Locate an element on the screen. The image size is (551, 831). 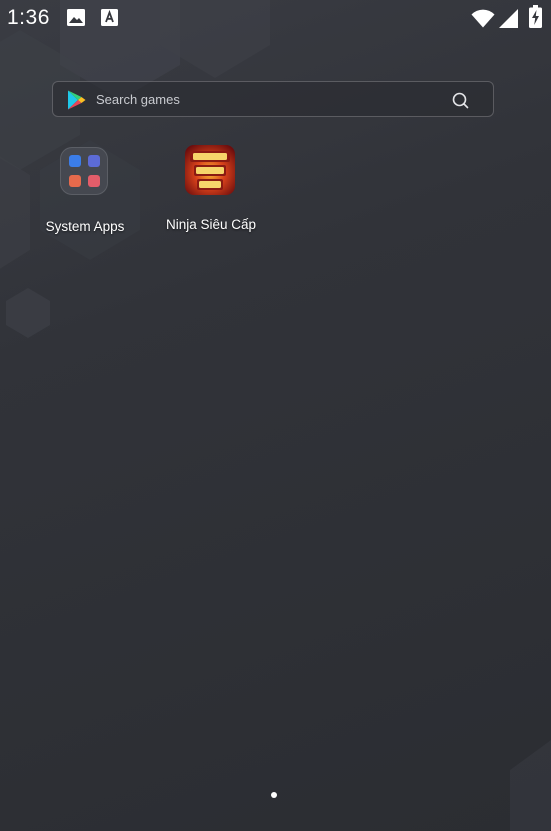
ninja-game-icon is located at coordinates (210, 170).